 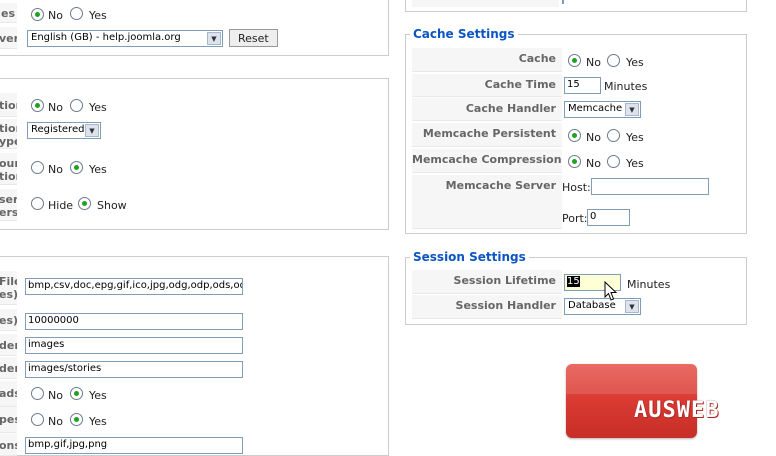 What do you see at coordinates (61, 205) in the screenshot?
I see `left-mid-4-hide-label: Hide` at bounding box center [61, 205].